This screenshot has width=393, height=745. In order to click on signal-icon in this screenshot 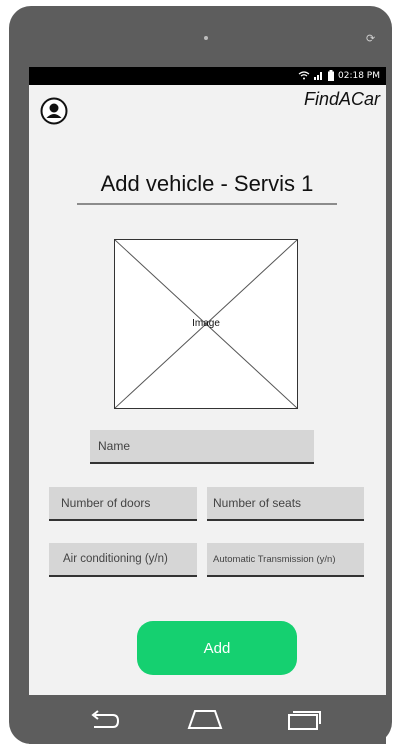, I will do `click(318, 76)`.